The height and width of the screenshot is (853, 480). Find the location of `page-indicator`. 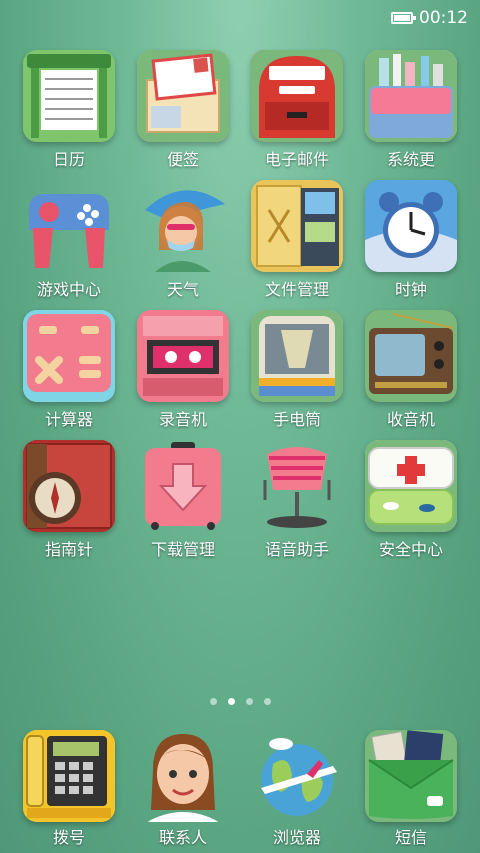

page-indicator is located at coordinates (240, 701).